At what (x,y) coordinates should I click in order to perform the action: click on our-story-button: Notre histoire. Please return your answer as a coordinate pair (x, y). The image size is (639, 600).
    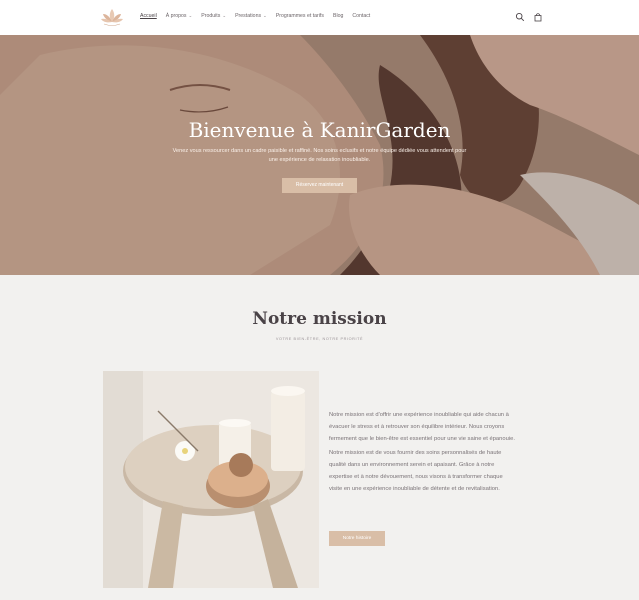
    Looking at the image, I should click on (357, 538).